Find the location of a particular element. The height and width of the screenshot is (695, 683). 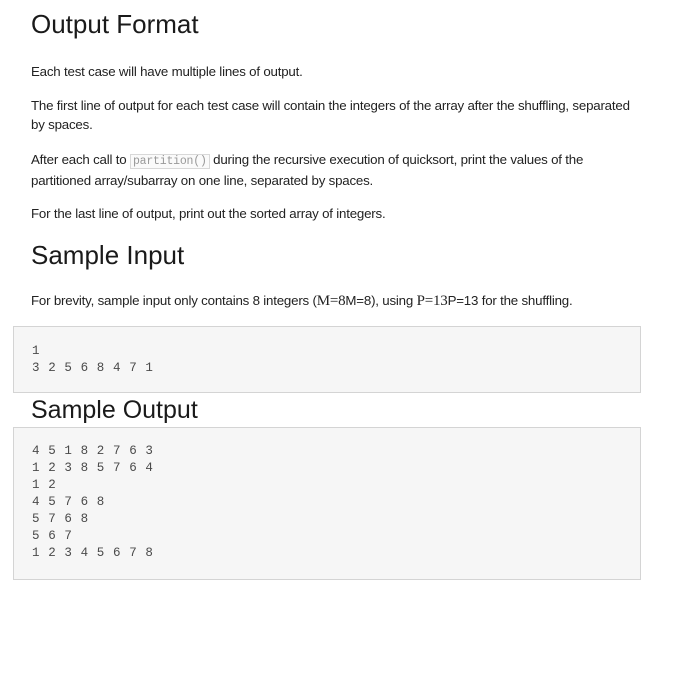

output-format-heading: Output Format is located at coordinates (115, 24).